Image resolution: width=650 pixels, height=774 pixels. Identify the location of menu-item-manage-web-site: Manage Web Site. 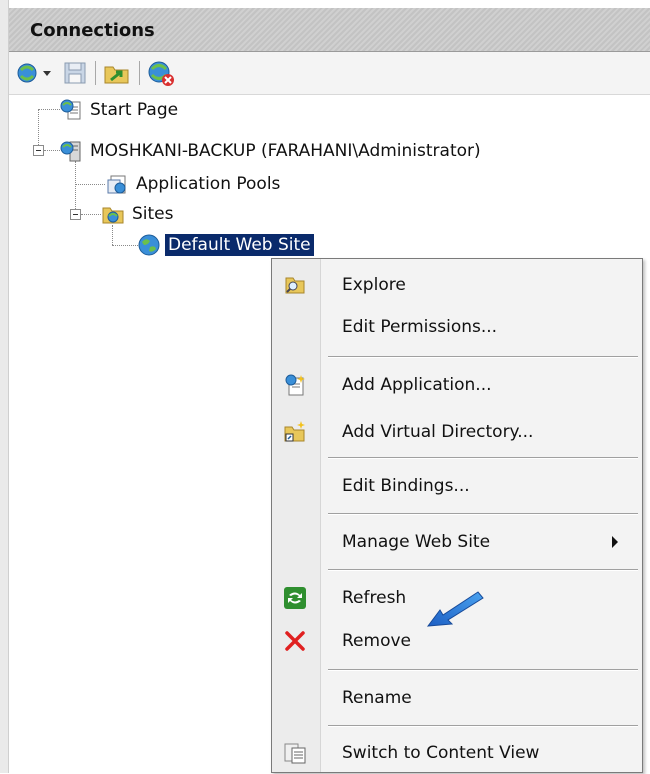
(457, 542).